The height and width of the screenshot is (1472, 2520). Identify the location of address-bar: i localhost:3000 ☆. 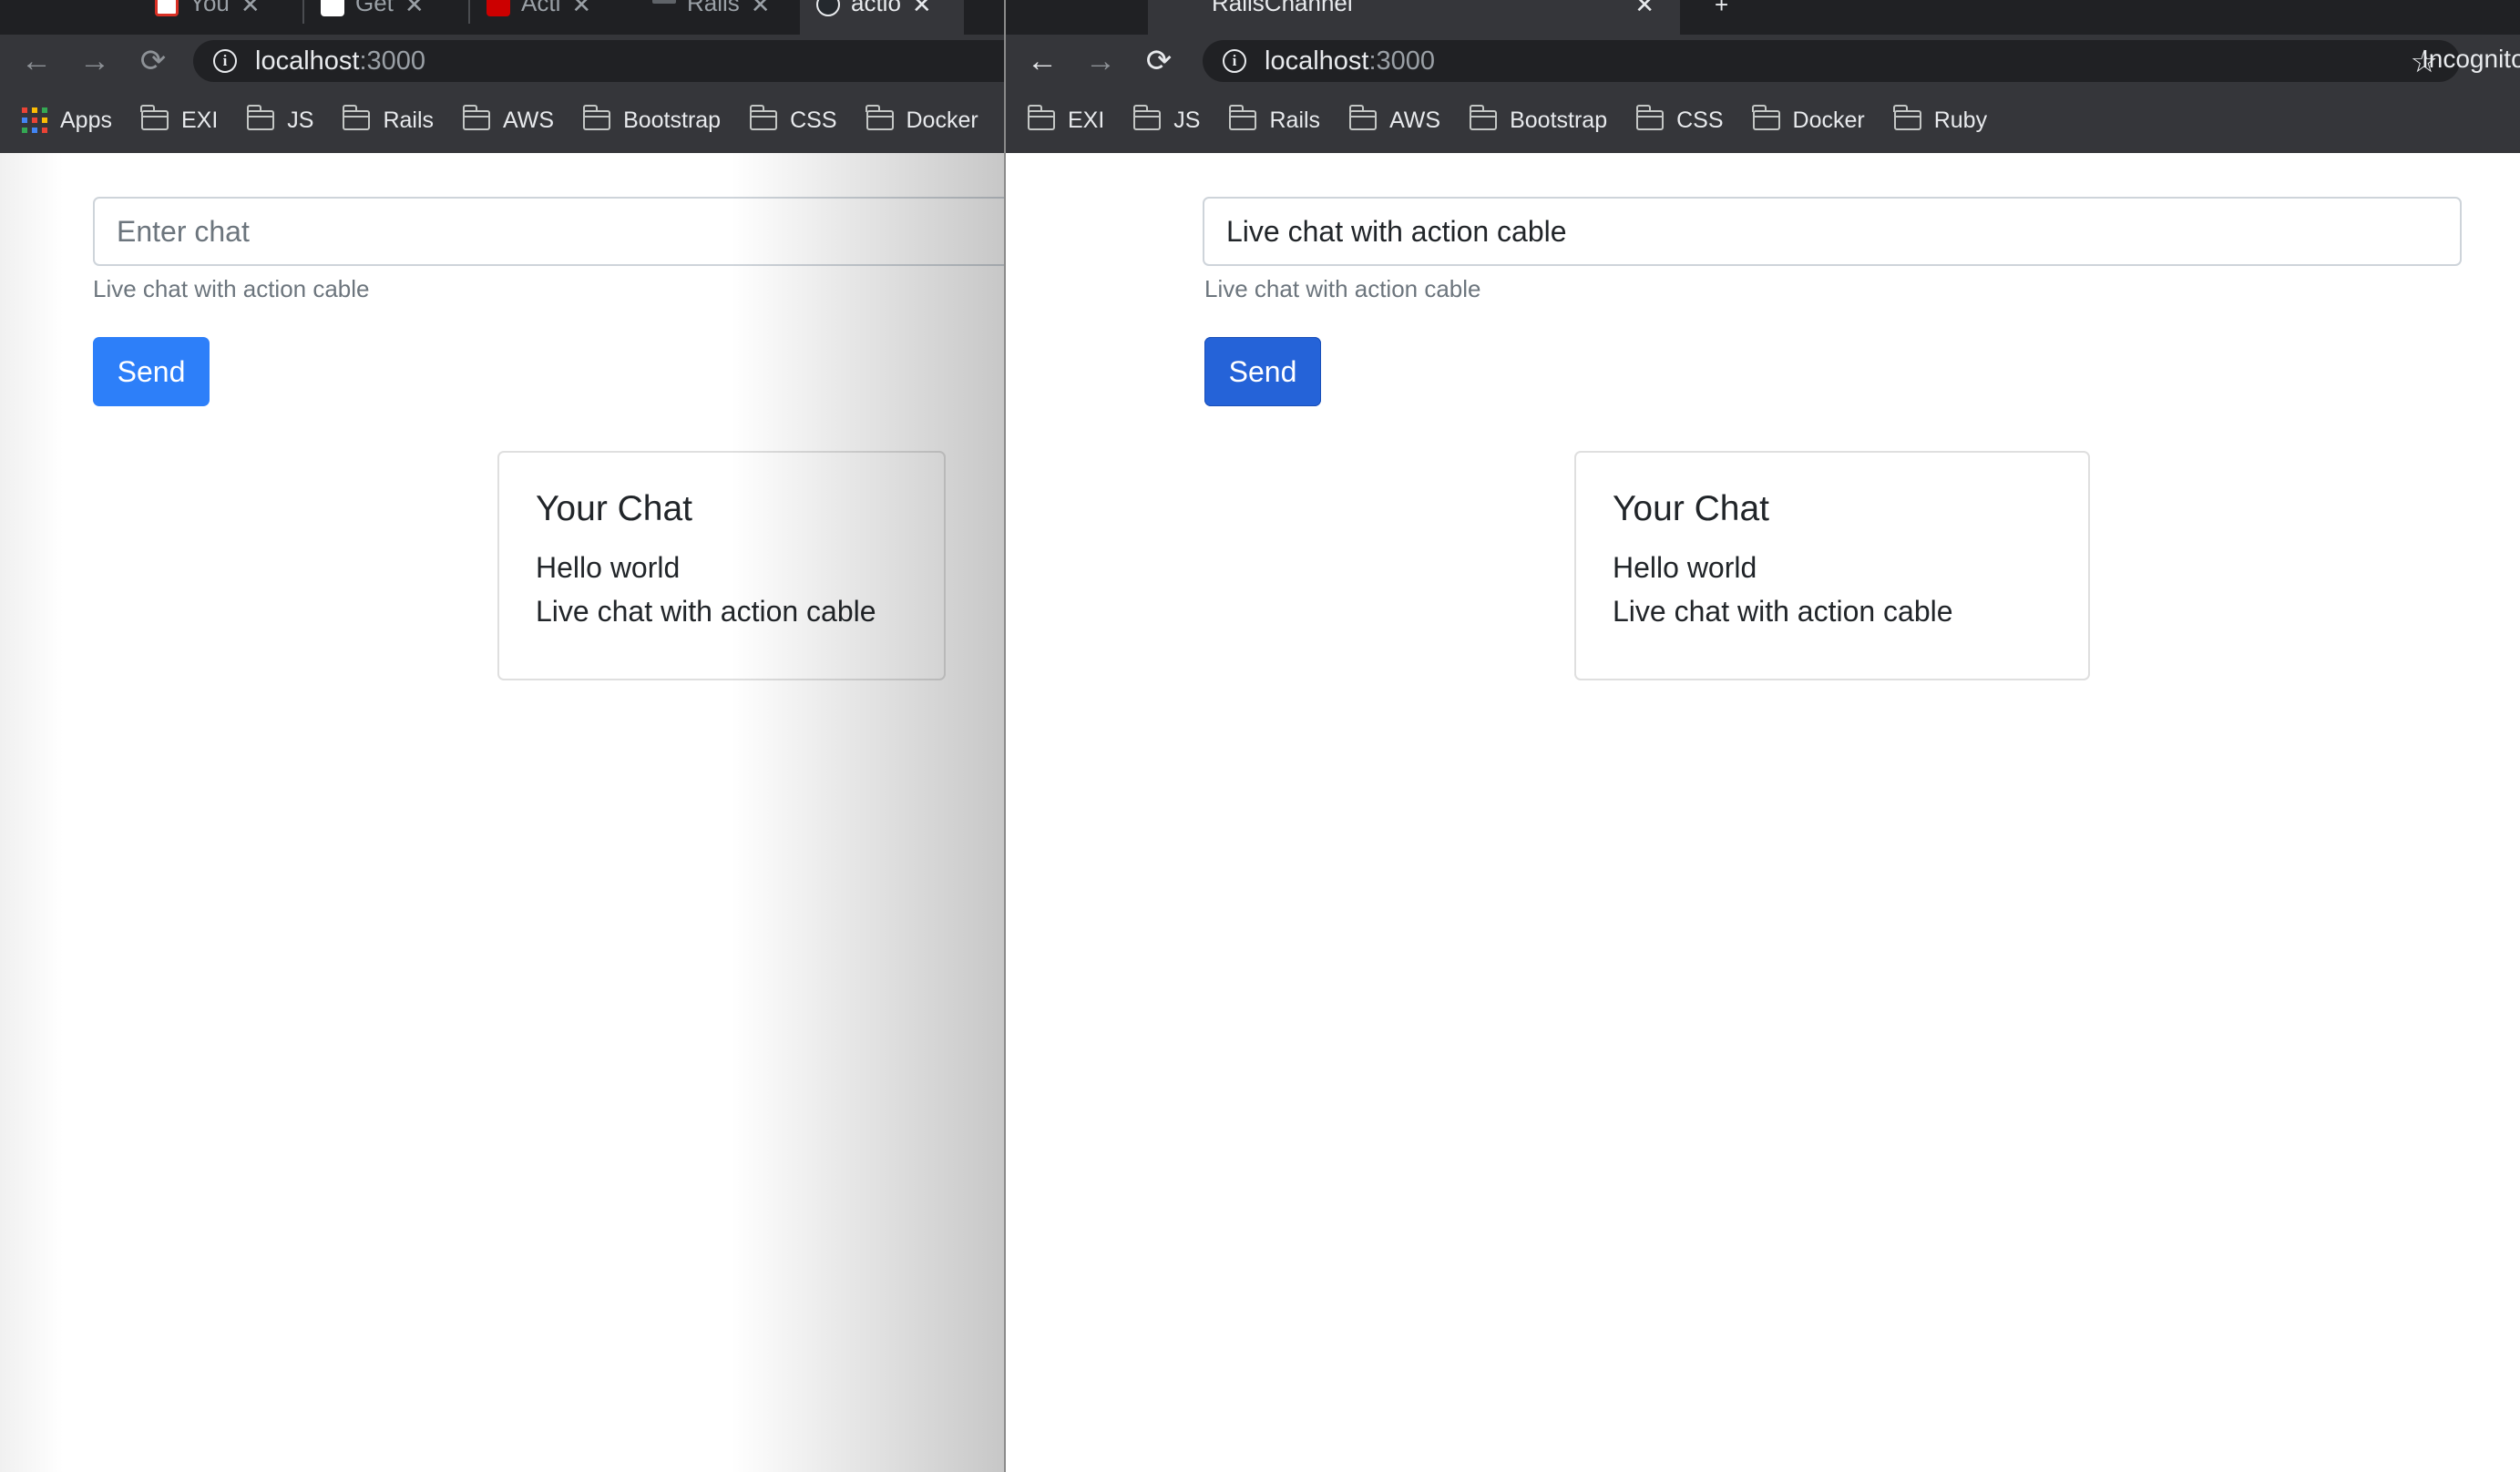
(1832, 61).